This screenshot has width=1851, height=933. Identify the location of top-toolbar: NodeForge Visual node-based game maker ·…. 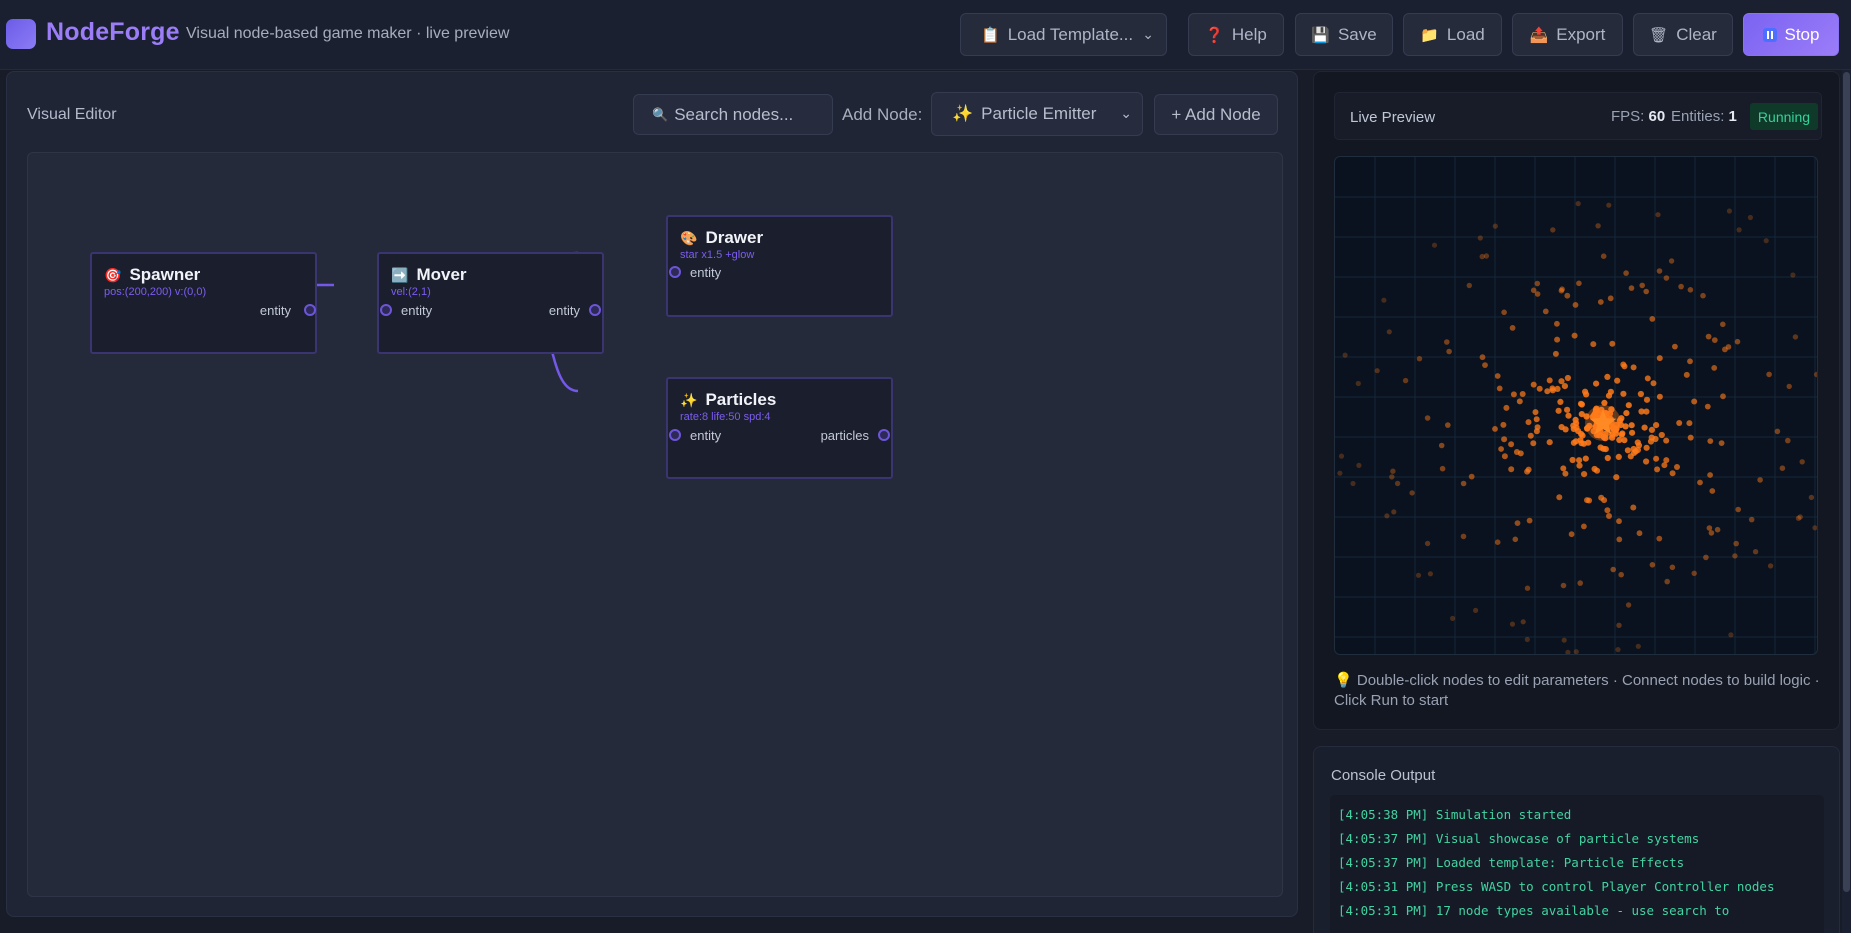
(925, 35).